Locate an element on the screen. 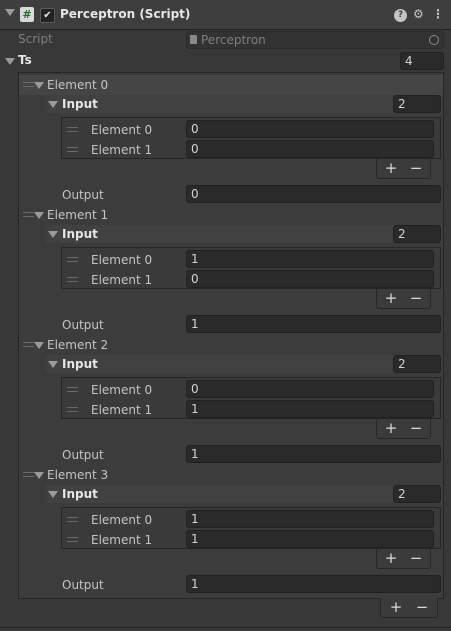  output-field: 0 is located at coordinates (313, 194).